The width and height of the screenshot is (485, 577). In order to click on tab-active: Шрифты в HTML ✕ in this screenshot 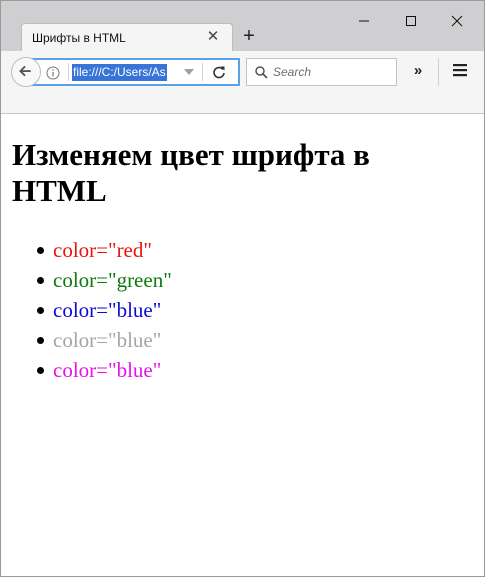, I will do `click(127, 37)`.